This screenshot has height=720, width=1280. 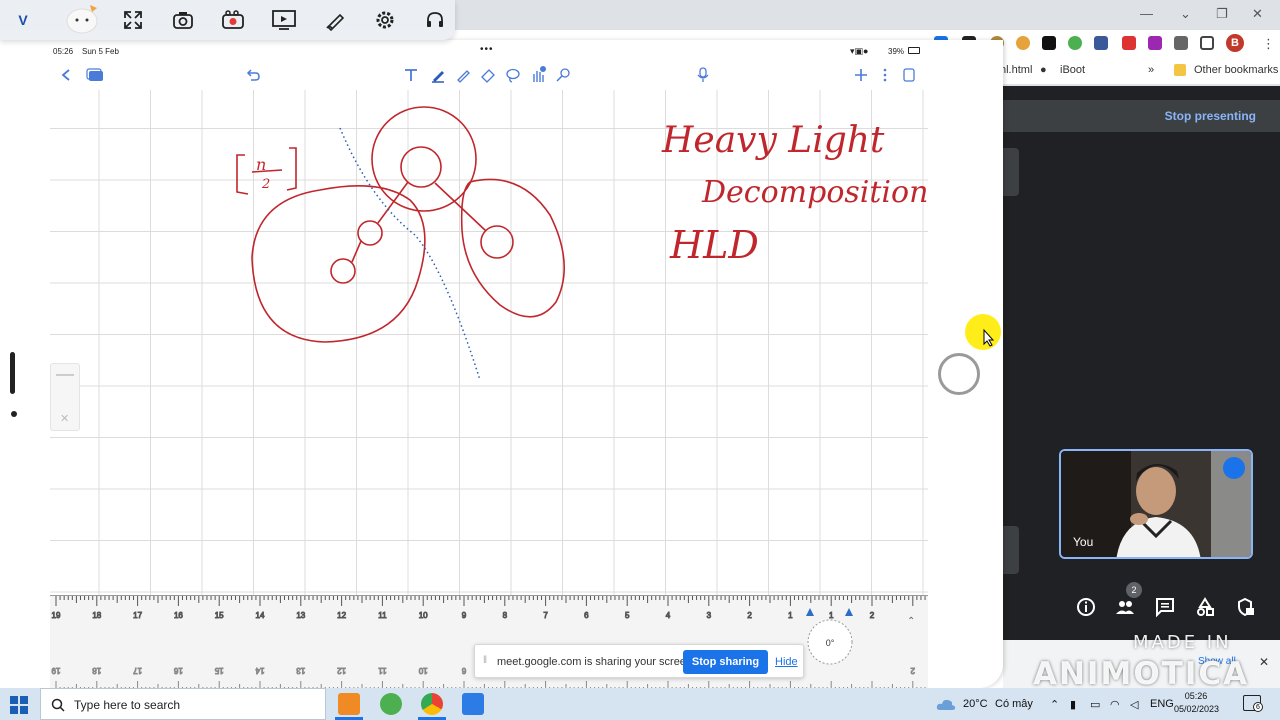 I want to click on laser-pointer-icon, so click(x=563, y=75).